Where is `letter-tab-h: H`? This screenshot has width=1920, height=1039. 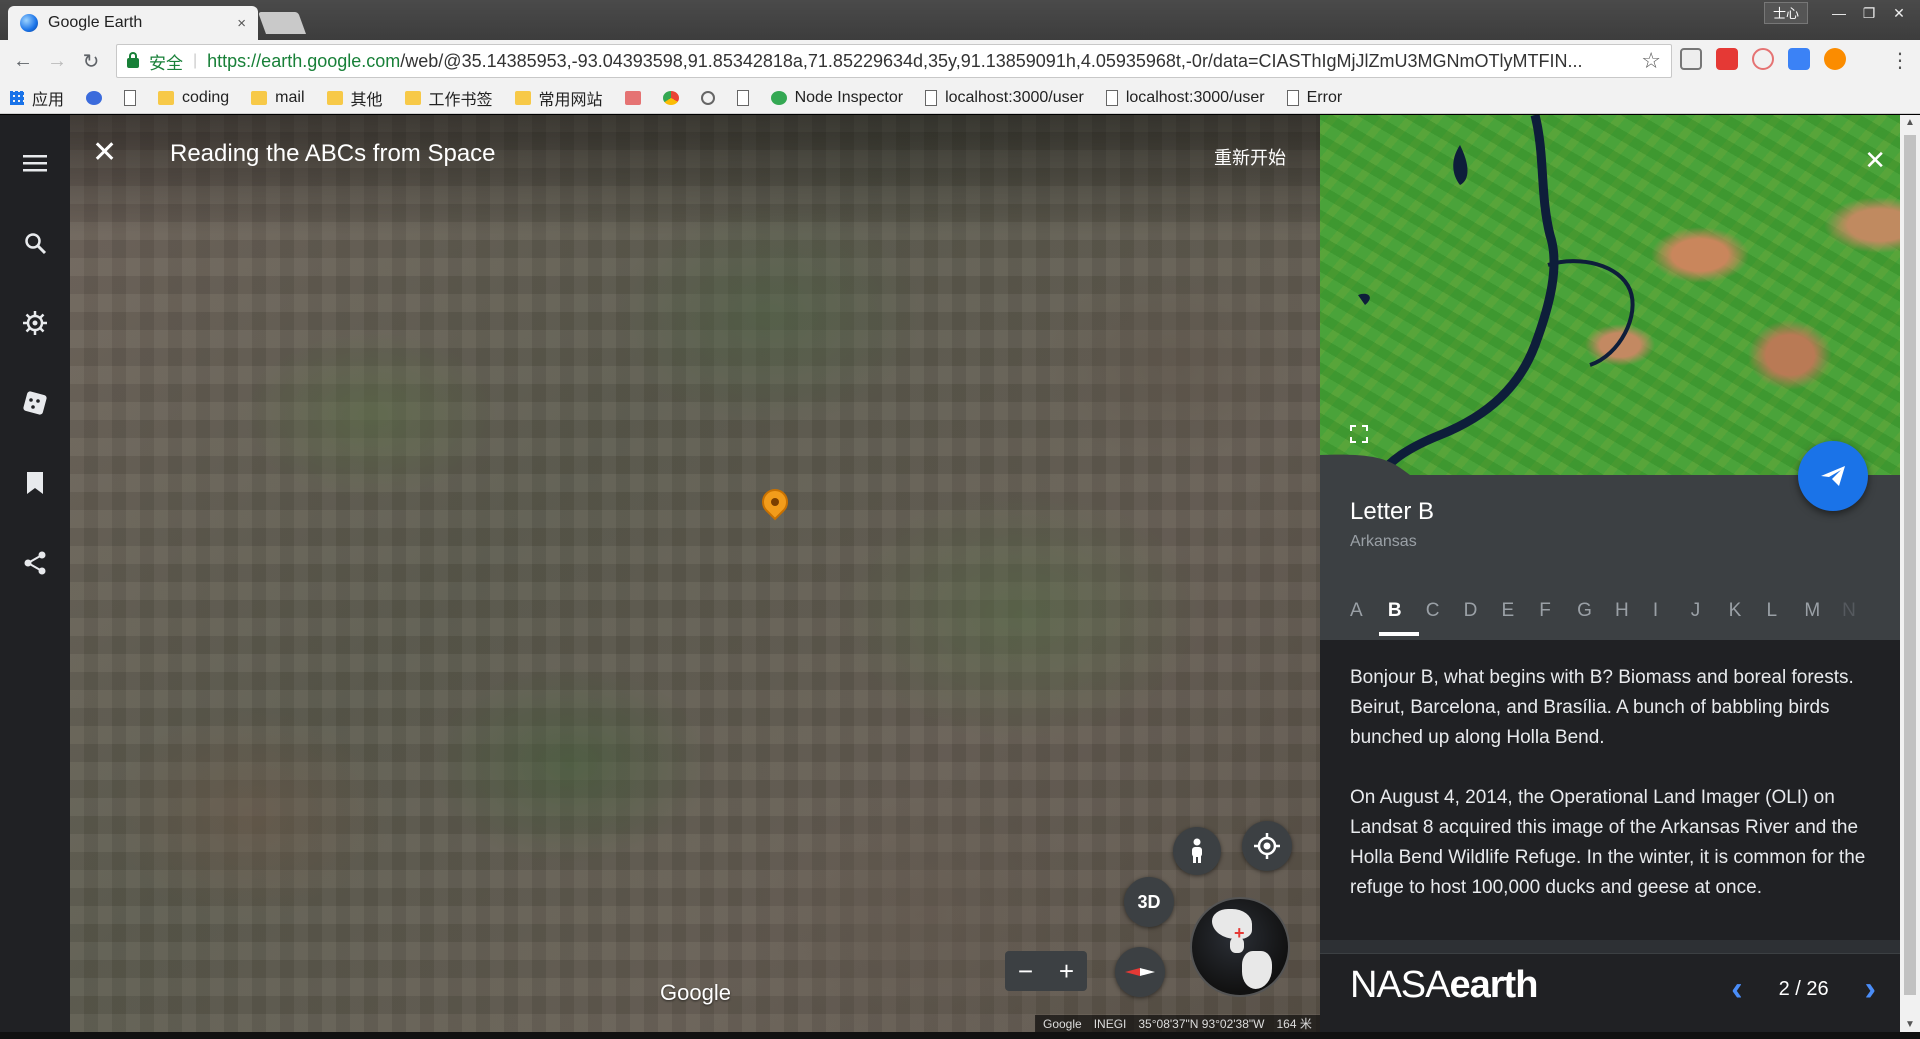 letter-tab-h: H is located at coordinates (1634, 618).